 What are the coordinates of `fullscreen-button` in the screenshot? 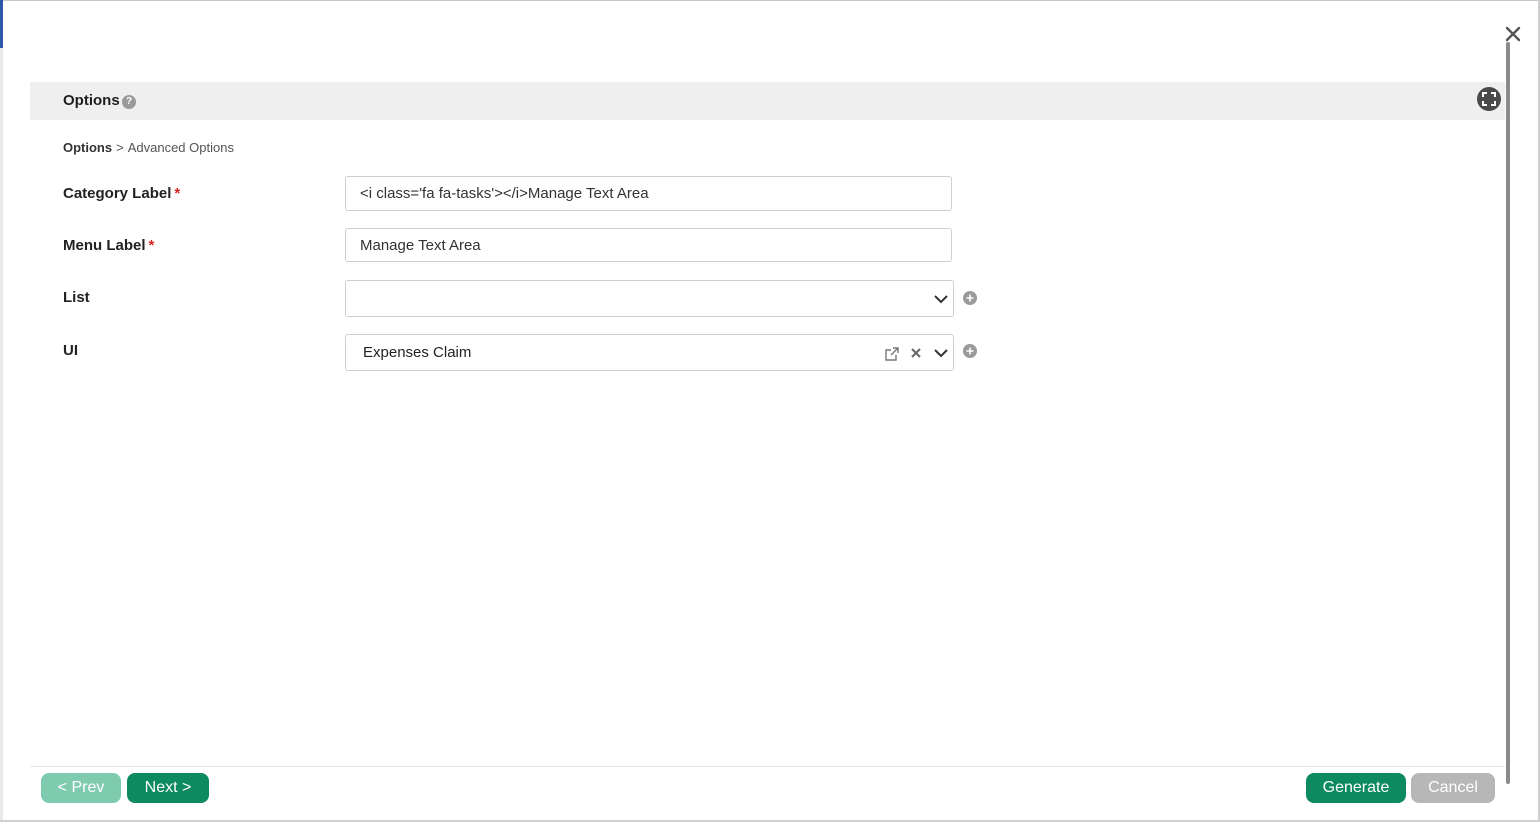 It's located at (1489, 99).